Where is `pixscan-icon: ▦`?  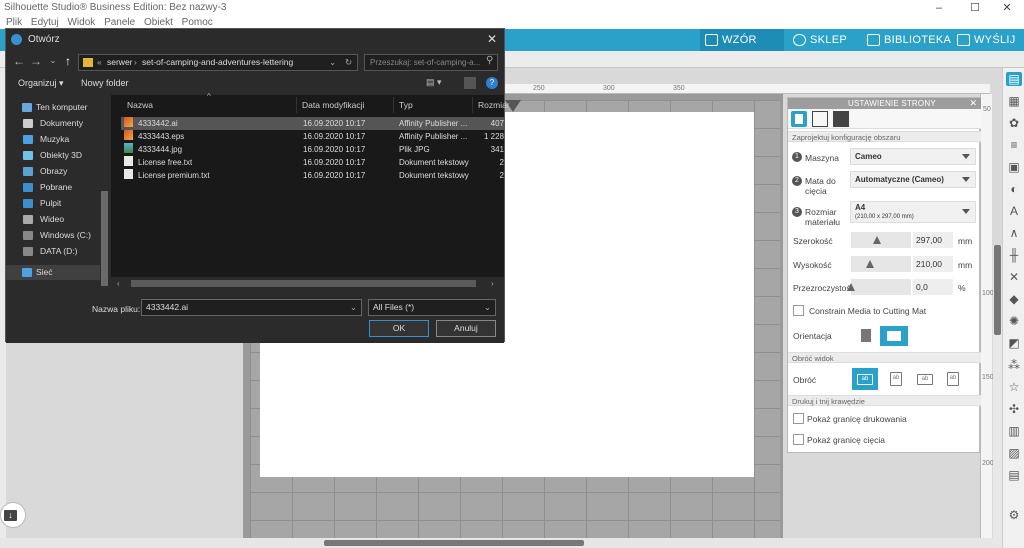 pixscan-icon: ▦ is located at coordinates (1014, 101).